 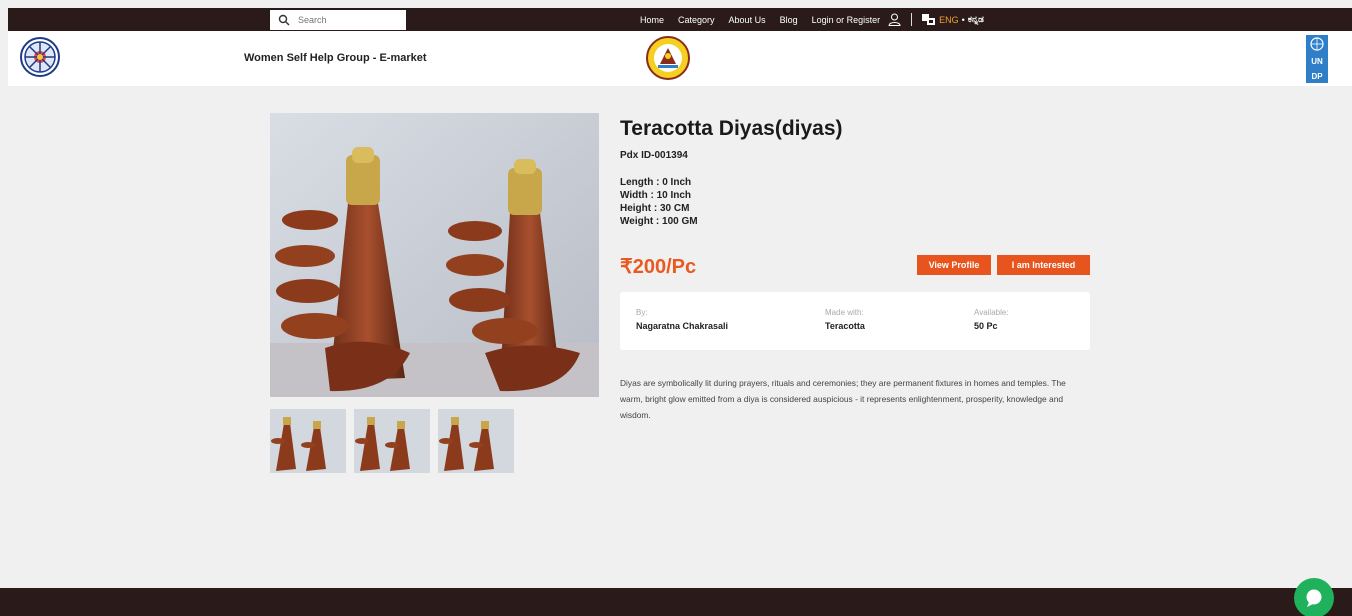 What do you see at coordinates (845, 326) in the screenshot?
I see `material-value: Teracotta` at bounding box center [845, 326].